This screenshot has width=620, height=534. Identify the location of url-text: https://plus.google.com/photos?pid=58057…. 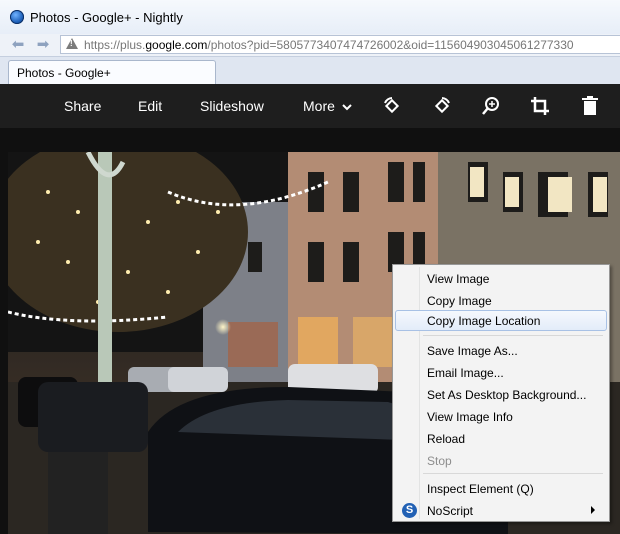
(329, 45).